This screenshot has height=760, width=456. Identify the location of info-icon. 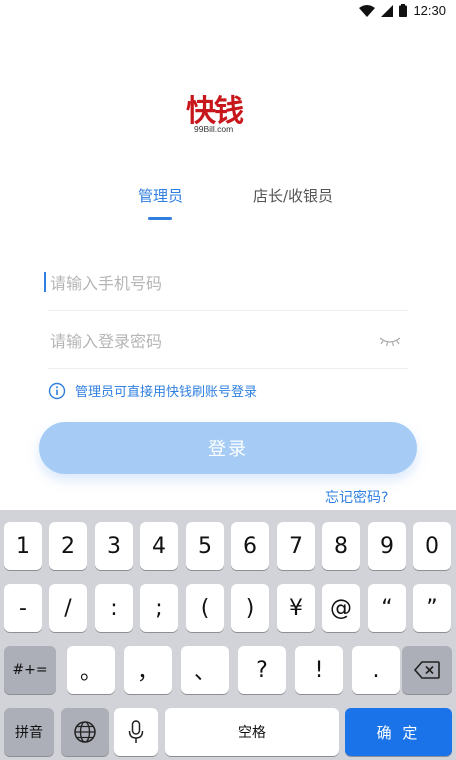
(57, 390).